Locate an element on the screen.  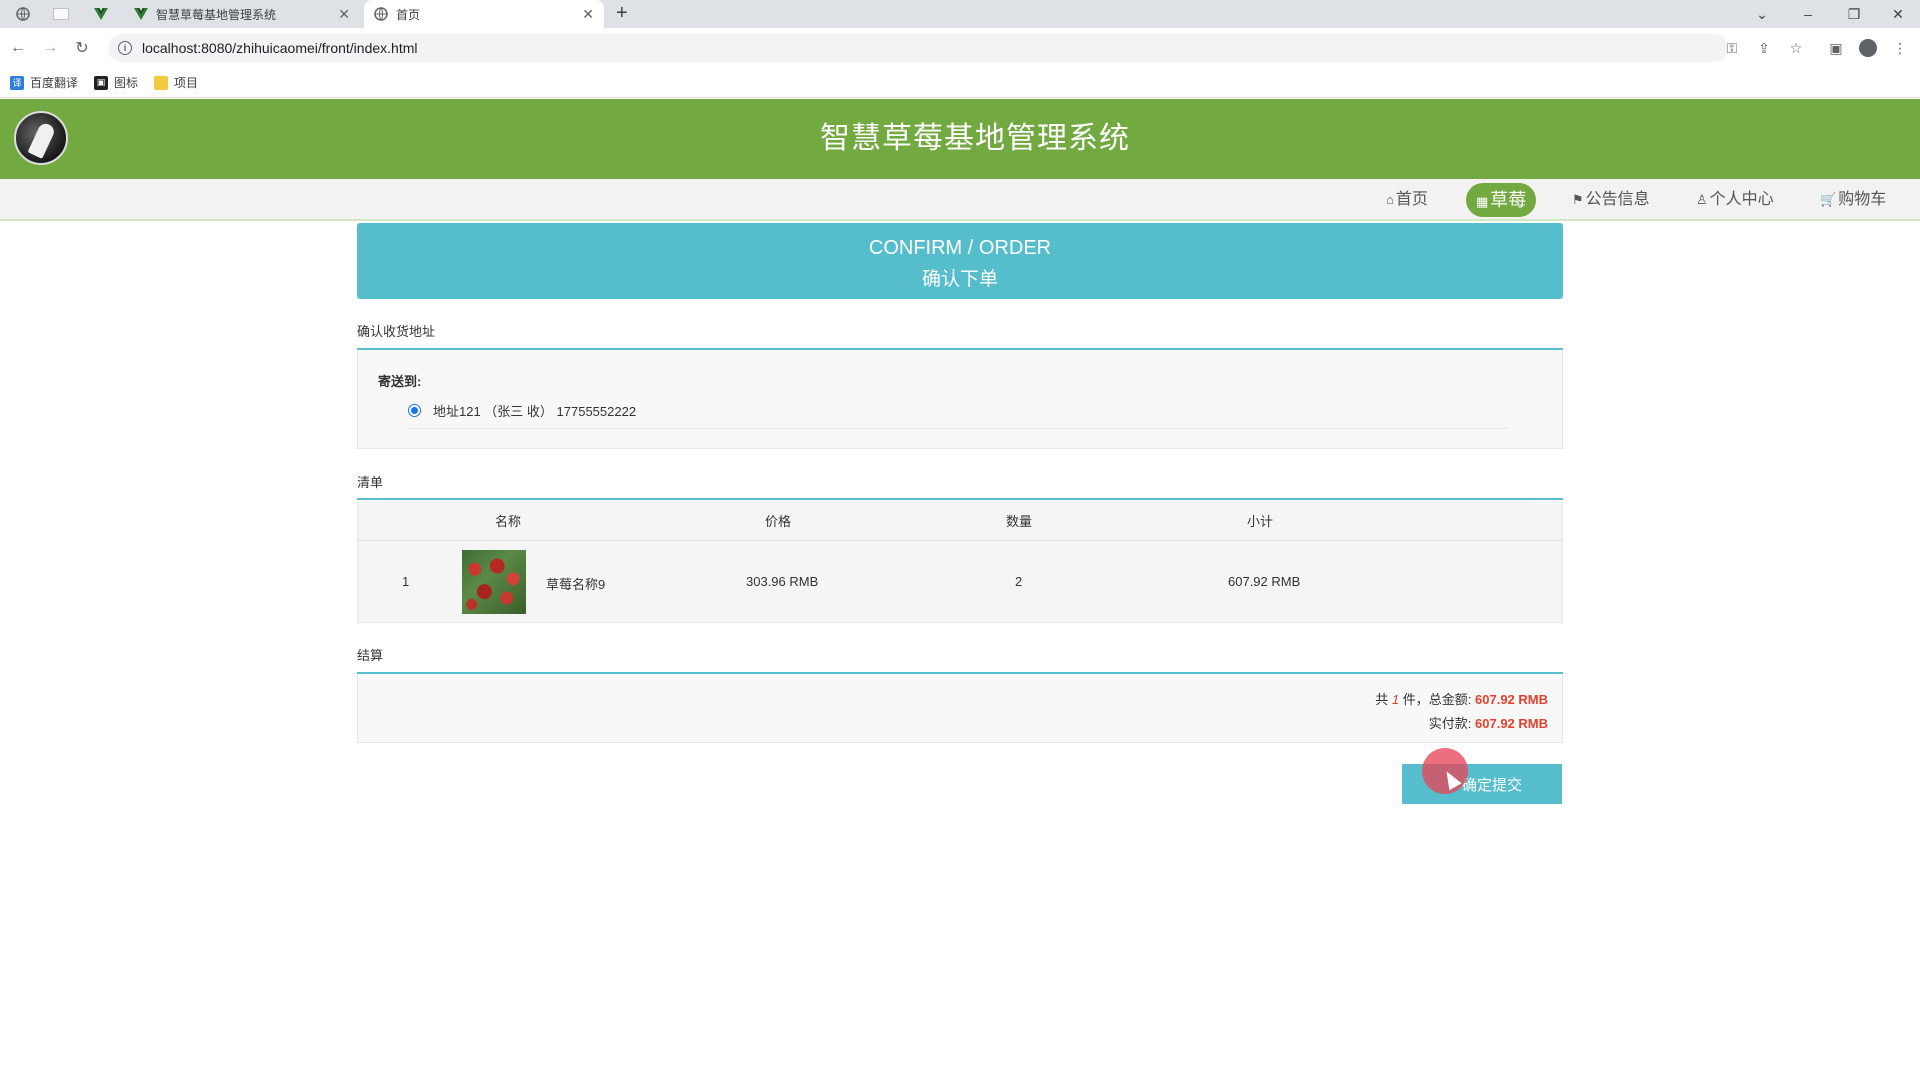
nav-strawberry: ▦ 草莓 is located at coordinates (1501, 200).